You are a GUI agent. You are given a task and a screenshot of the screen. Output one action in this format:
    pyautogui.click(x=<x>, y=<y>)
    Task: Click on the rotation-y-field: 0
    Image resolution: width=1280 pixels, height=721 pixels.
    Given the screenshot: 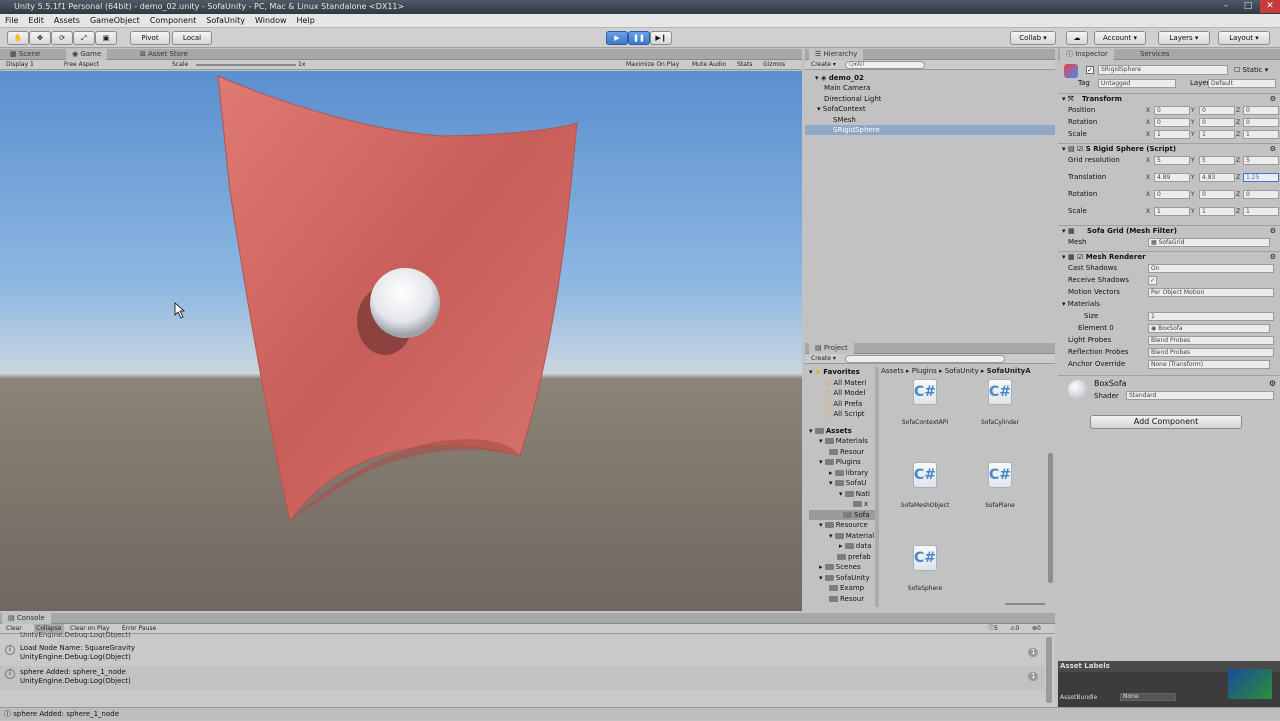 What is the action you would take?
    pyautogui.click(x=1217, y=122)
    